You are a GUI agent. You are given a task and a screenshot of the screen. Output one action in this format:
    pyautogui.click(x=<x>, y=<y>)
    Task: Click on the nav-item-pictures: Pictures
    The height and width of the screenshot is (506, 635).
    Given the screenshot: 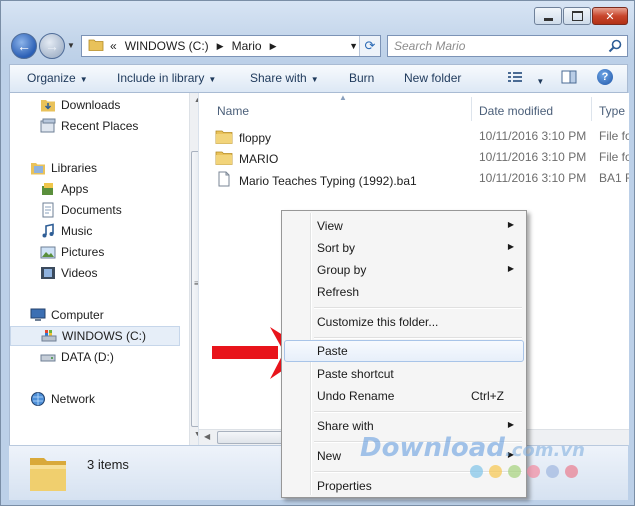 What is the action you would take?
    pyautogui.click(x=72, y=252)
    